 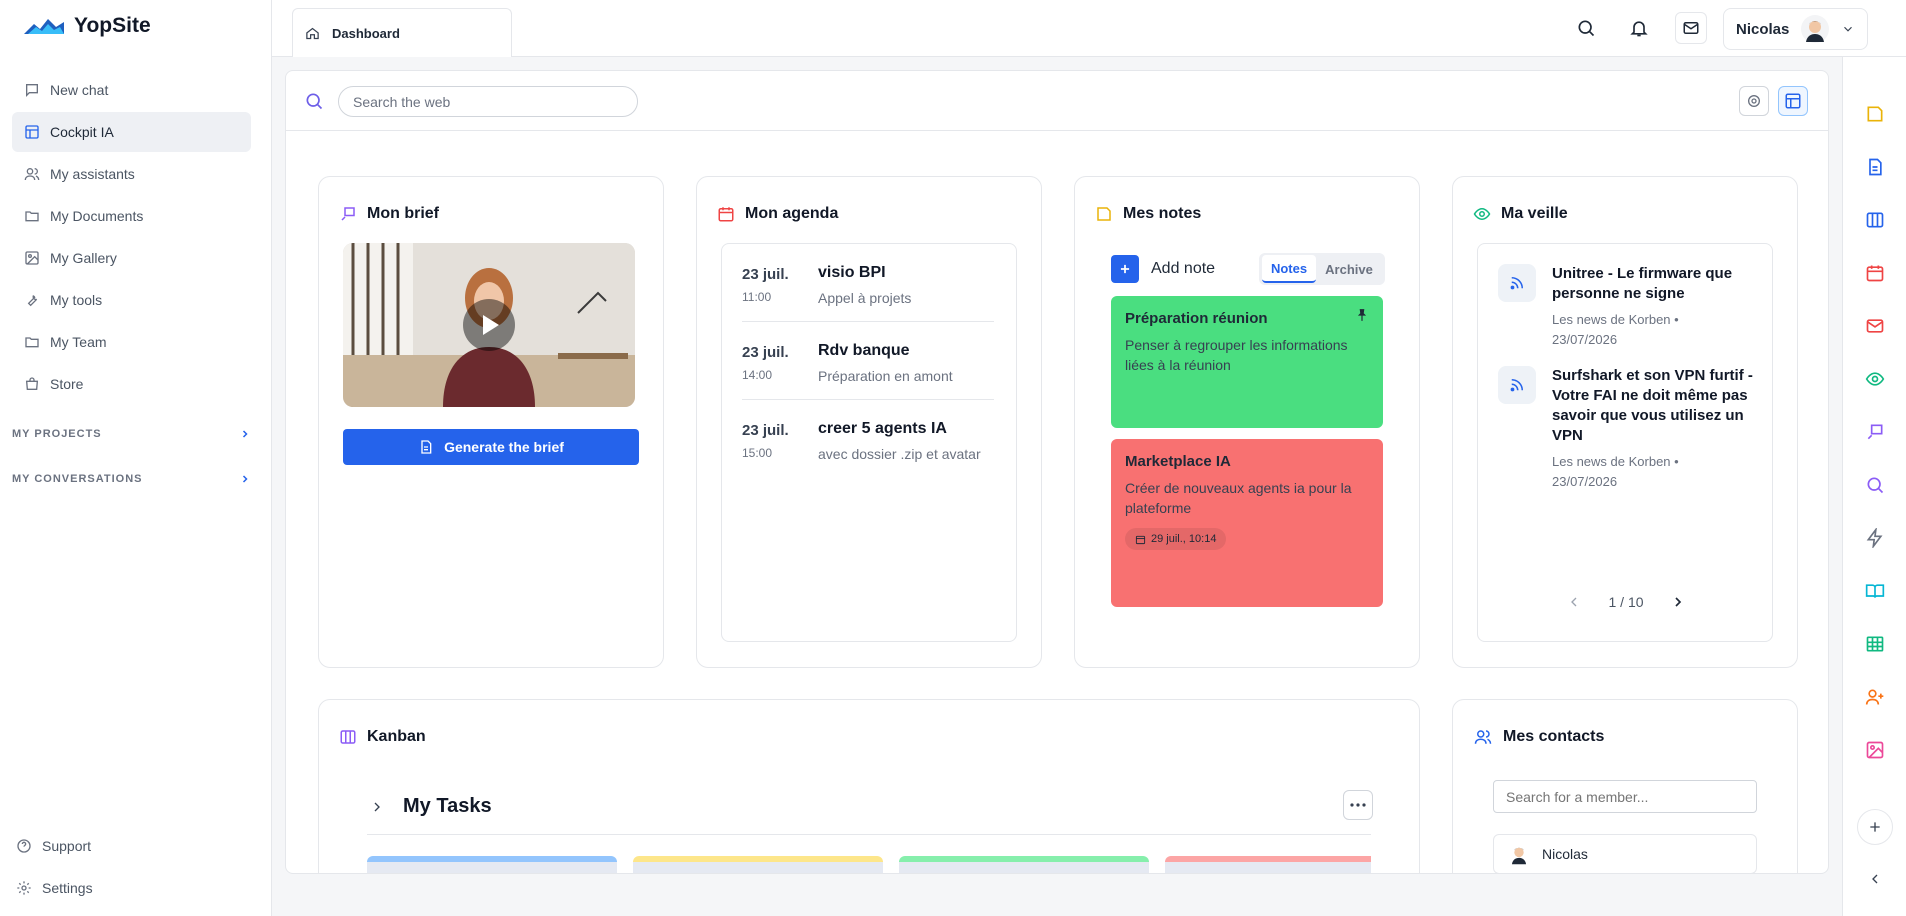 I want to click on book-icon, so click(x=1875, y=591).